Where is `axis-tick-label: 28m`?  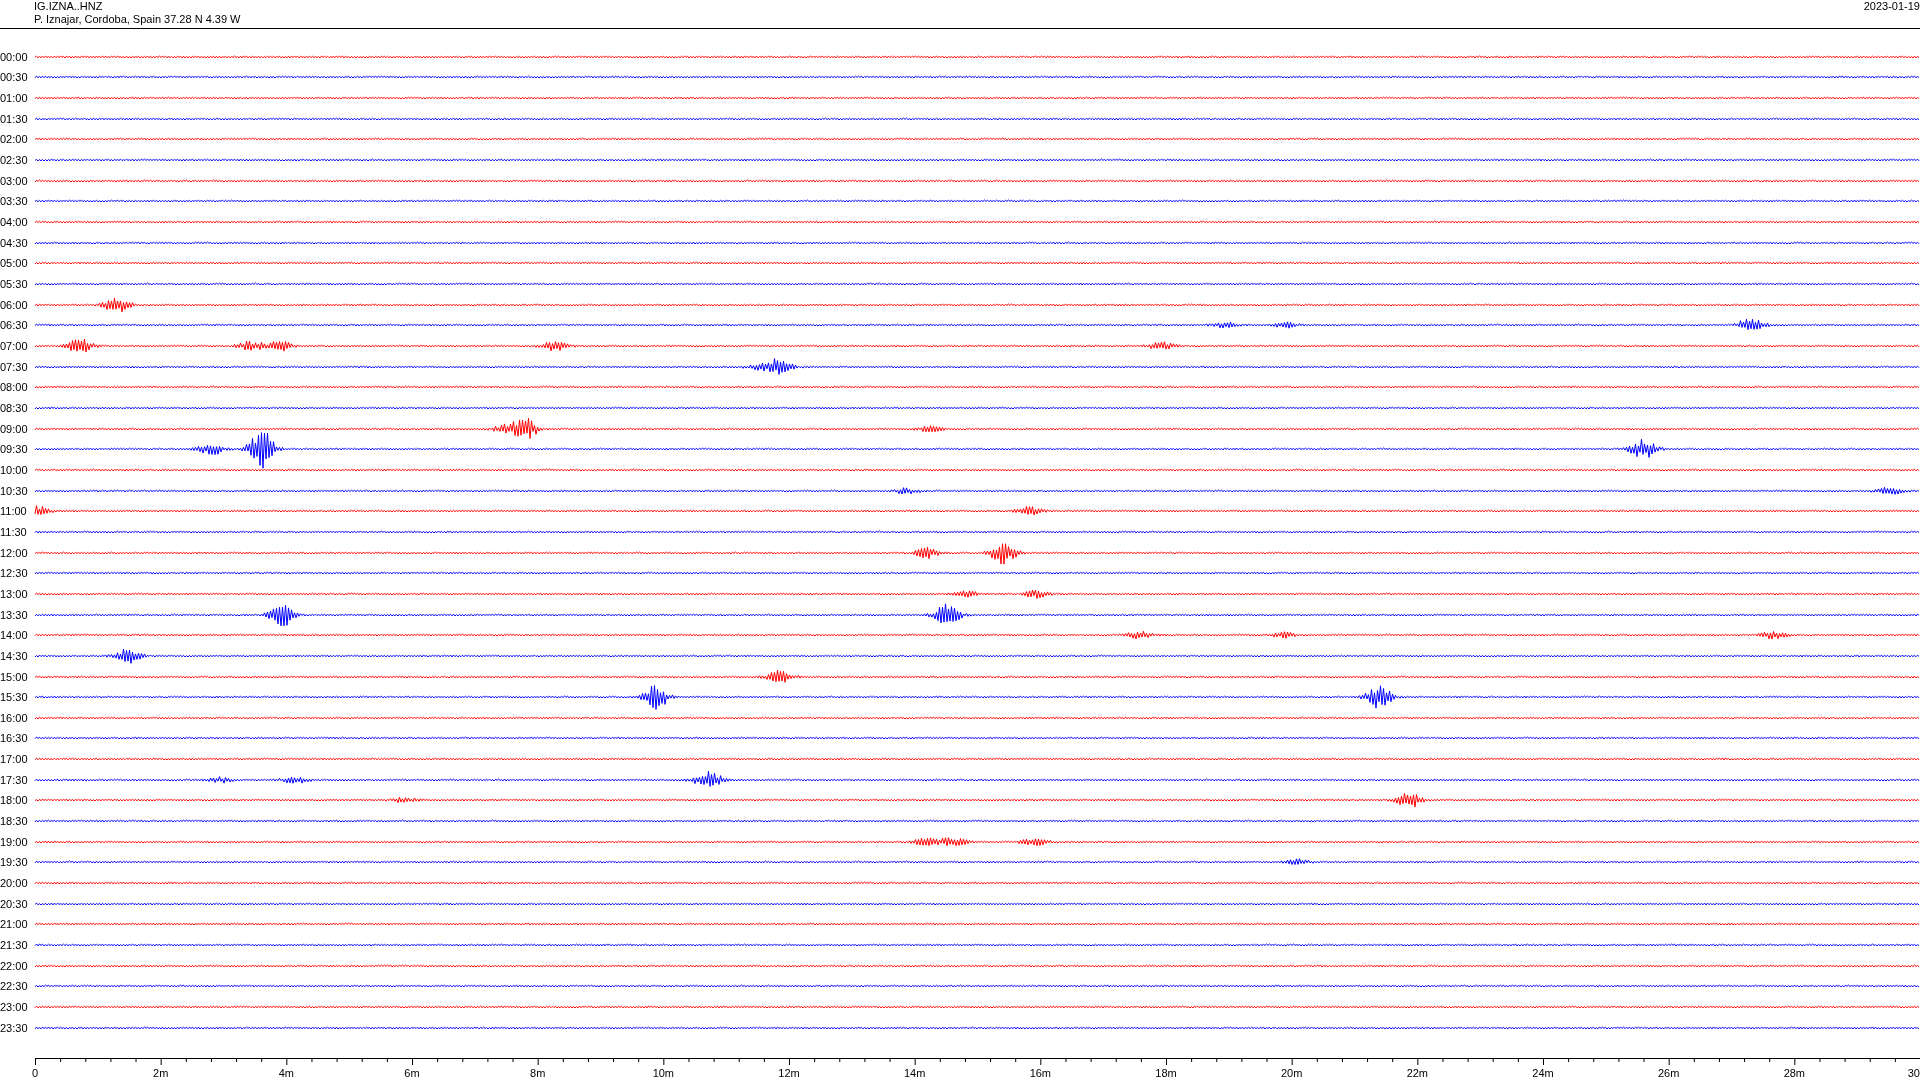
axis-tick-label: 28m is located at coordinates (1794, 1073).